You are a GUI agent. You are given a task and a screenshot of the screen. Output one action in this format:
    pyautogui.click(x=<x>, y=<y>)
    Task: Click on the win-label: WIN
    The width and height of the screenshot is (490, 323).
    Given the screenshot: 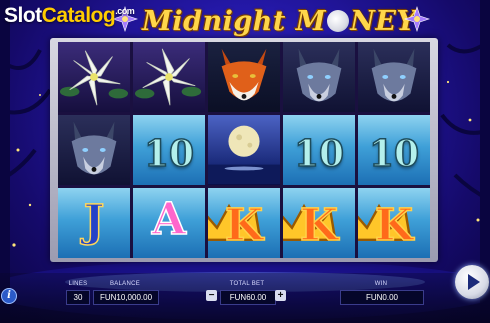 What is the action you would take?
    pyautogui.click(x=381, y=284)
    